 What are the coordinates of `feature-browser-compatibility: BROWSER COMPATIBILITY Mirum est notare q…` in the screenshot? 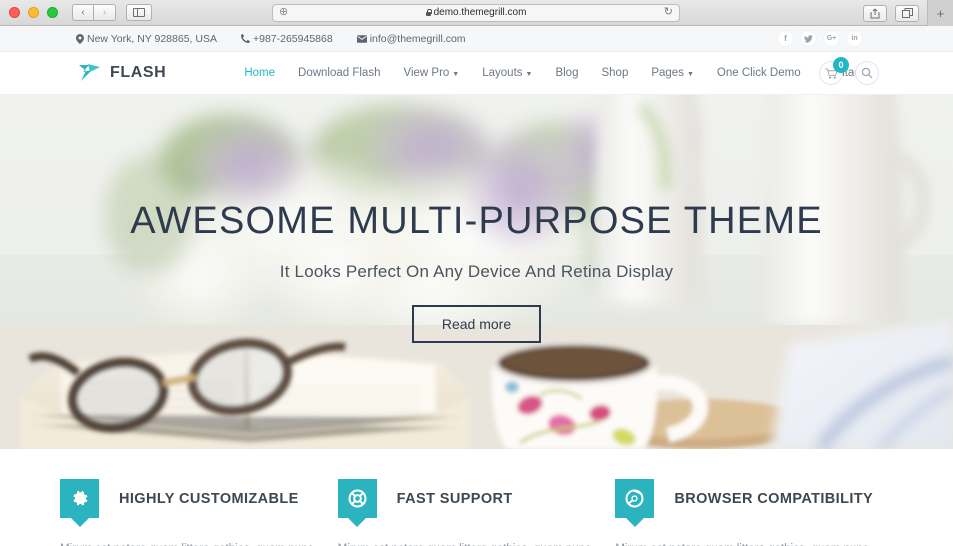 It's located at (754, 512).